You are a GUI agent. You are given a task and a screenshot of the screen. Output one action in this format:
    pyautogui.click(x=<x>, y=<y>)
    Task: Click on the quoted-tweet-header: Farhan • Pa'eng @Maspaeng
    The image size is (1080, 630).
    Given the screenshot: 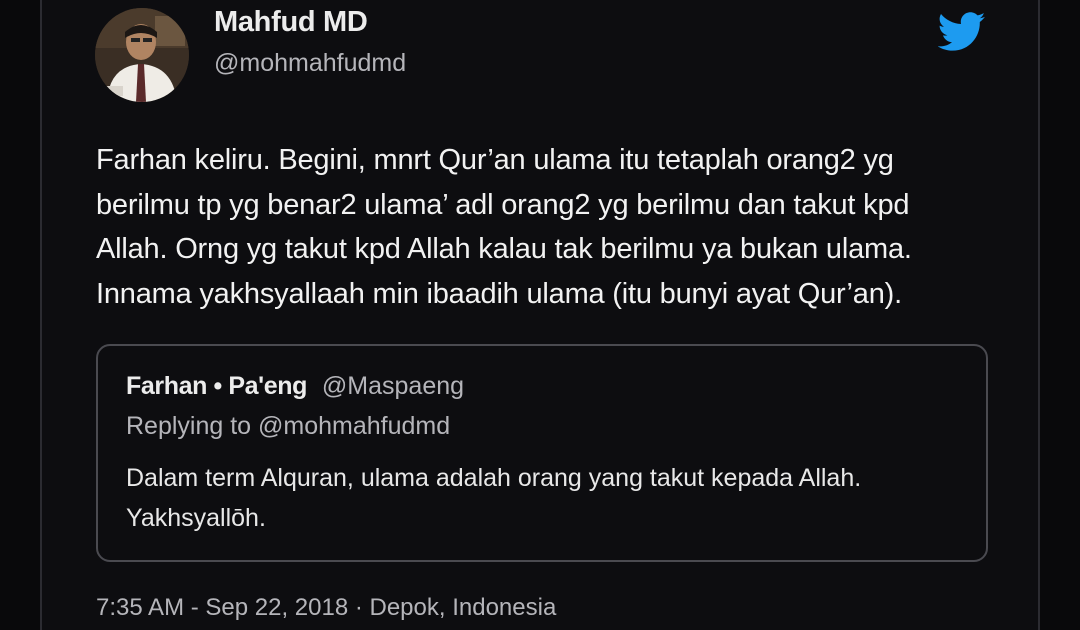 What is the action you would take?
    pyautogui.click(x=295, y=386)
    